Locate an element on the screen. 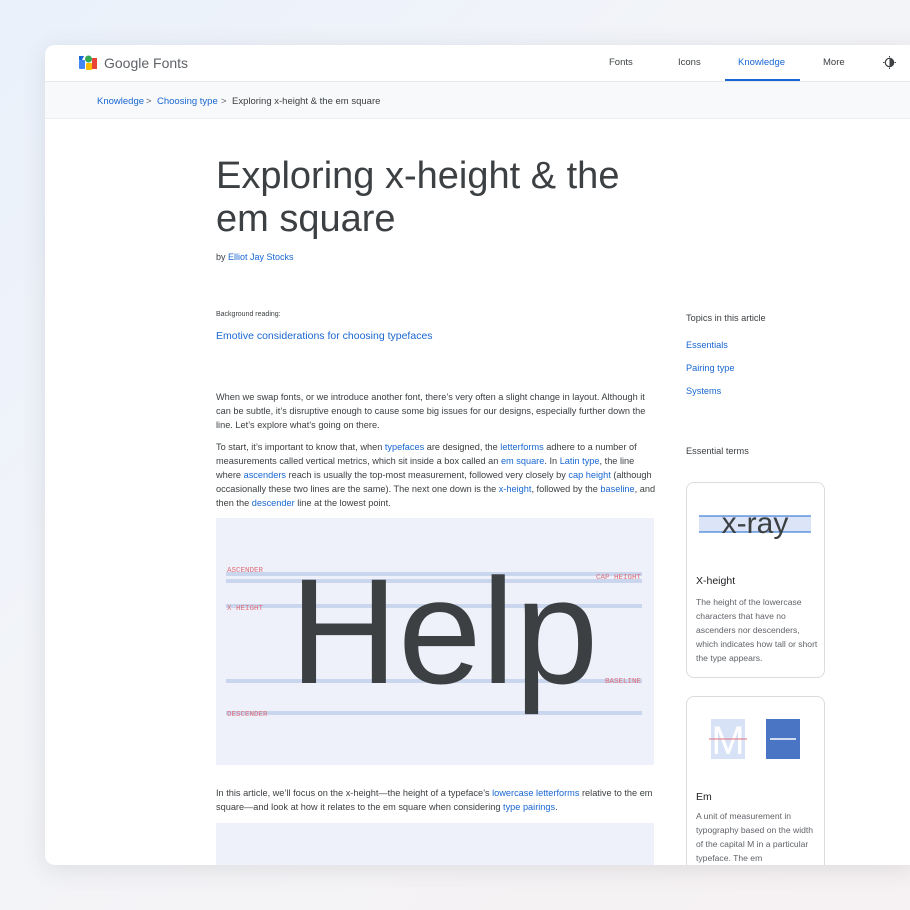 This screenshot has height=910, width=910. top-nav-bar: Google Fonts Fonts Icons Knowledge More is located at coordinates (477, 63).